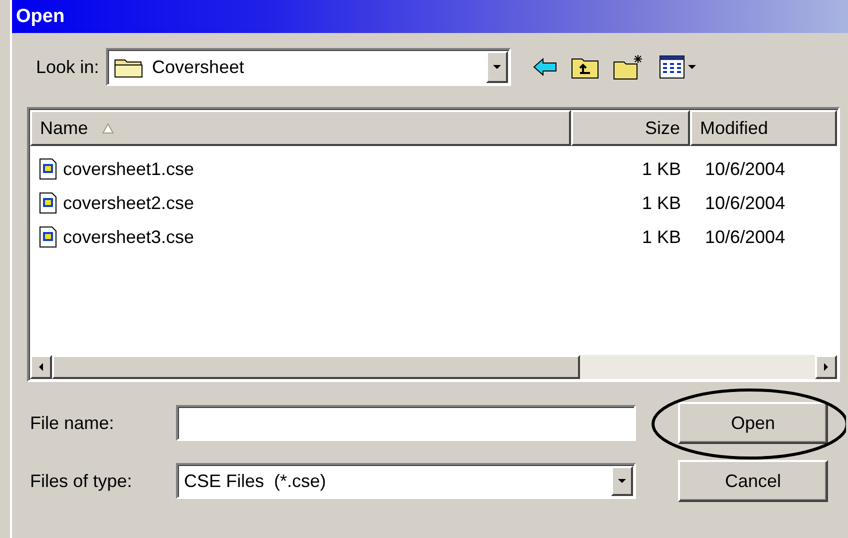  What do you see at coordinates (256, 481) in the screenshot?
I see `file-type-value: CSE Files (*.cse)` at bounding box center [256, 481].